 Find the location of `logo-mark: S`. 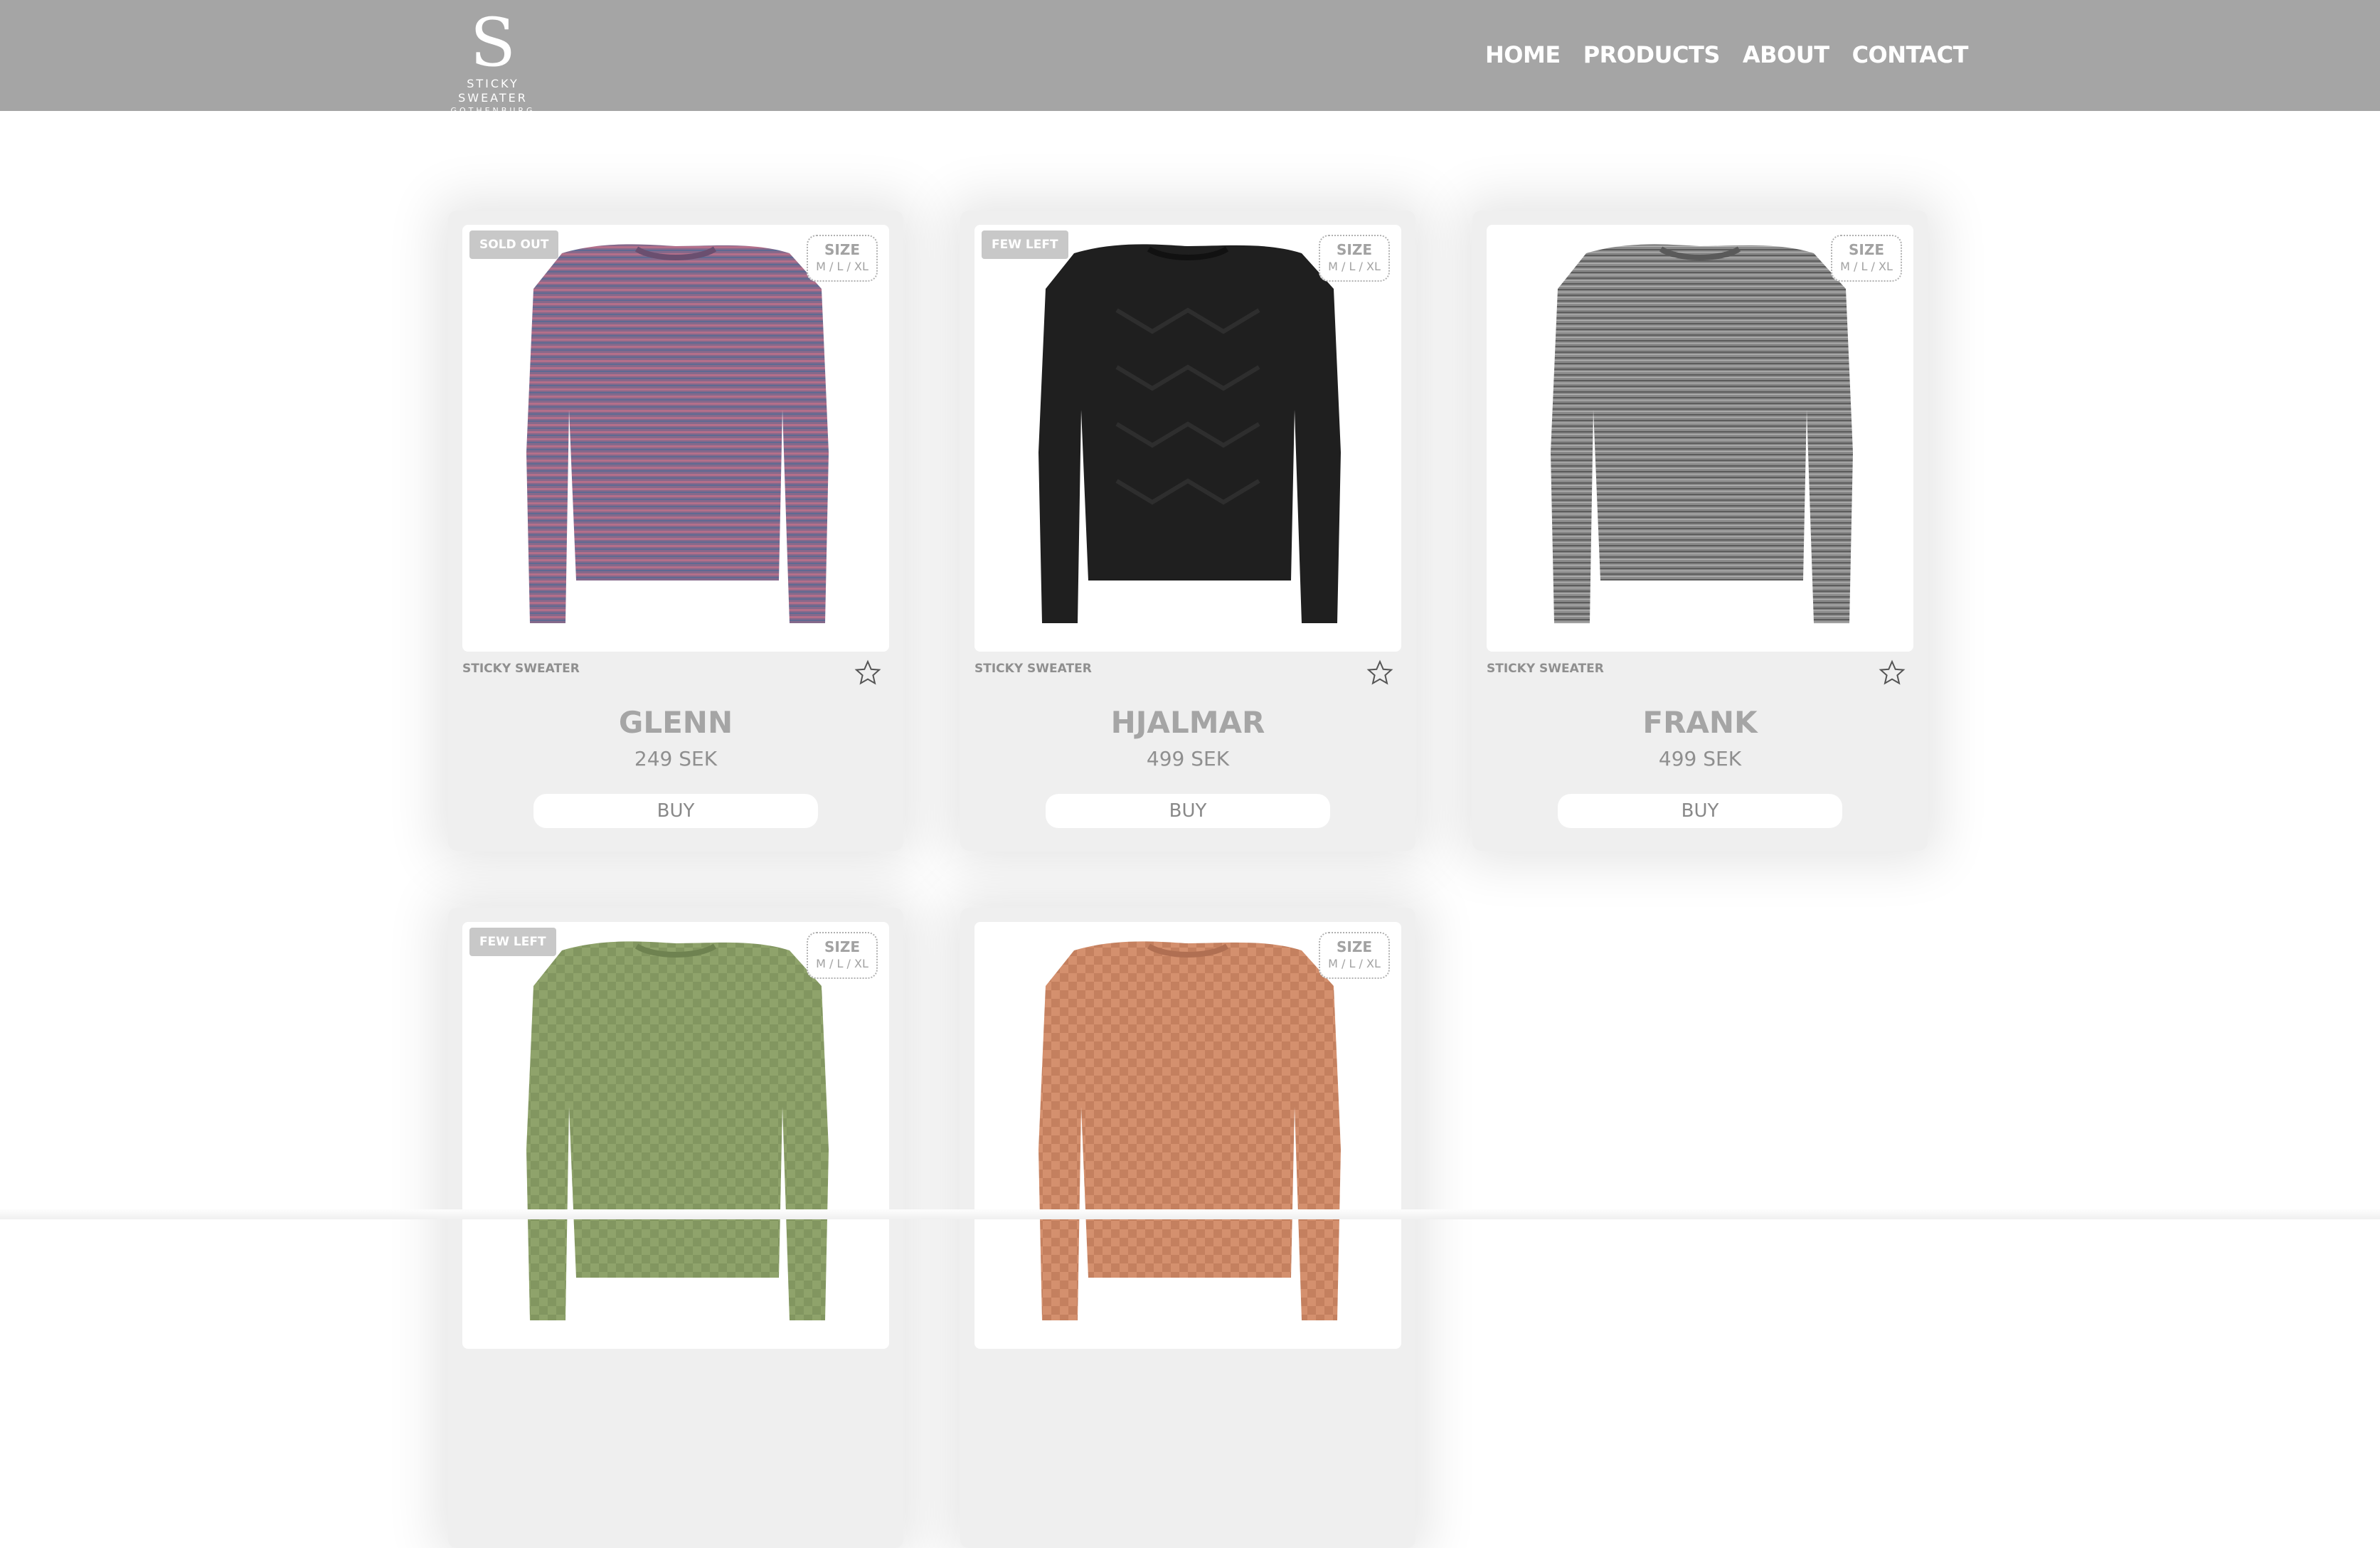

logo-mark: S is located at coordinates (492, 43).